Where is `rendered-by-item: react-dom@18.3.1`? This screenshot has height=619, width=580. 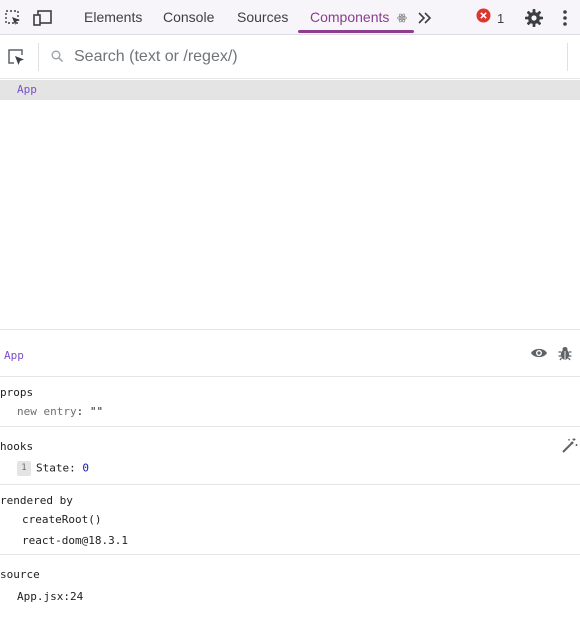
rendered-by-item: react-dom@18.3.1 is located at coordinates (75, 540).